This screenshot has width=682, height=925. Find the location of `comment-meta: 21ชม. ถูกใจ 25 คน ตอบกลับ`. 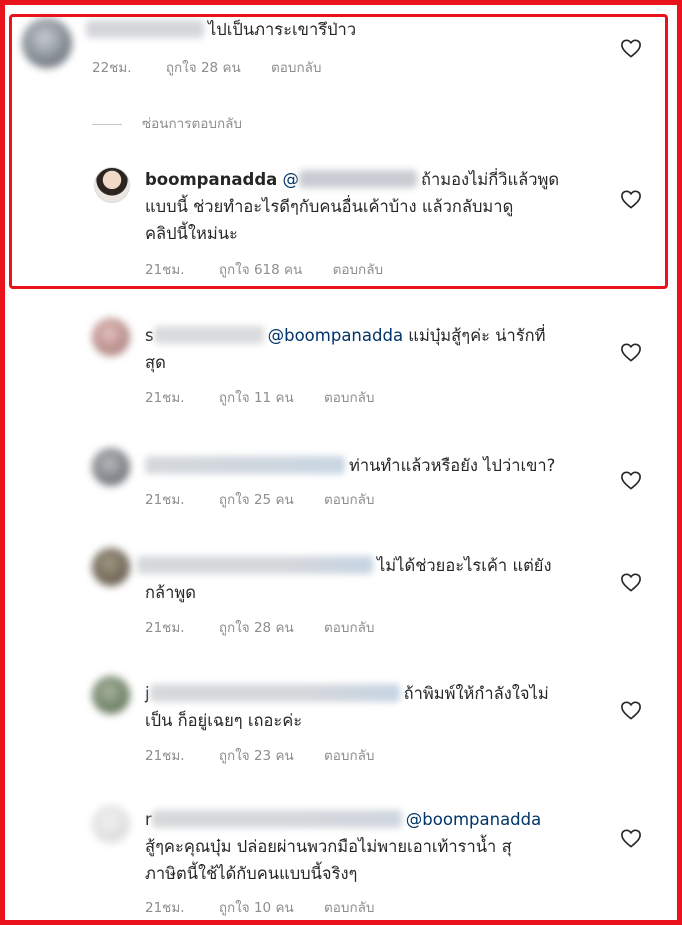

comment-meta: 21ชม. ถูกใจ 25 คน ตอบกลับ is located at coordinates (259, 499).